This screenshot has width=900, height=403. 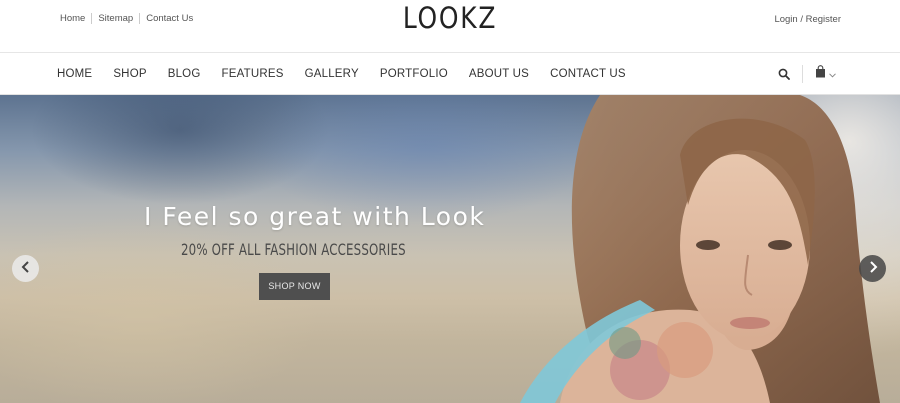 I want to click on nav-item-portfolio: PORTFOLIO, so click(x=414, y=74).